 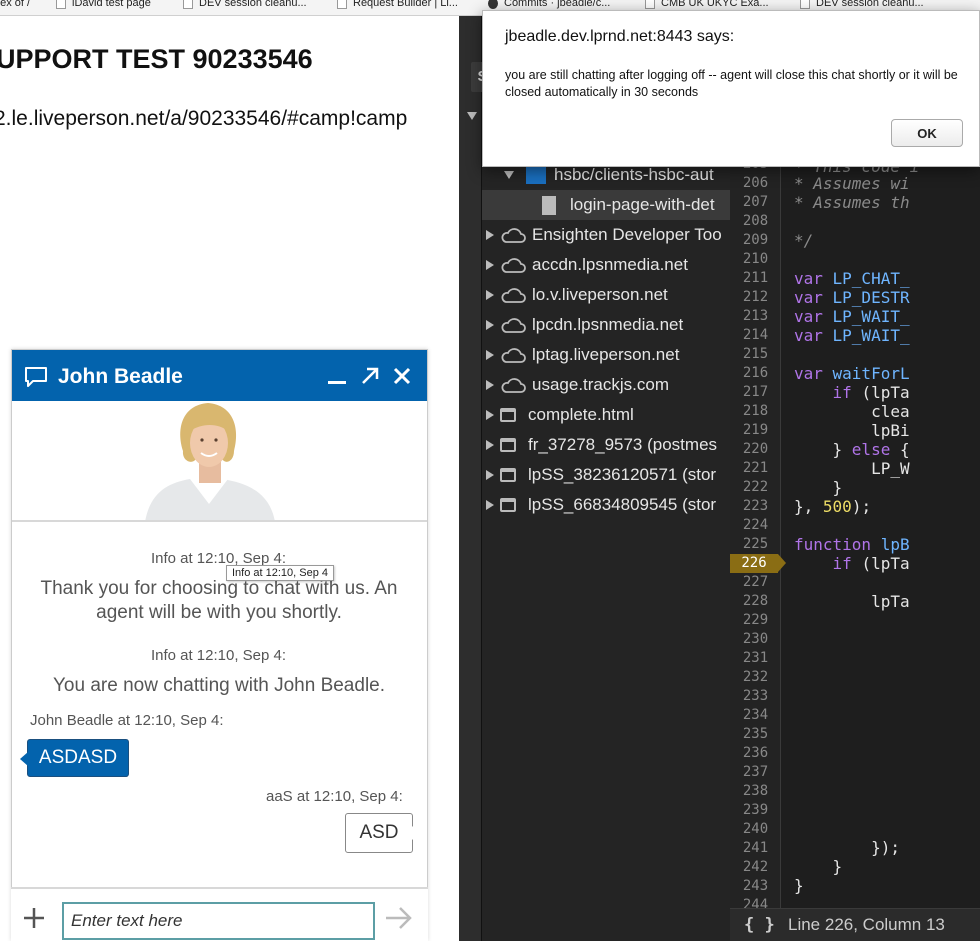 What do you see at coordinates (606, 325) in the screenshot?
I see `tree-item-domain: lpcdn.lpsnmedia.net` at bounding box center [606, 325].